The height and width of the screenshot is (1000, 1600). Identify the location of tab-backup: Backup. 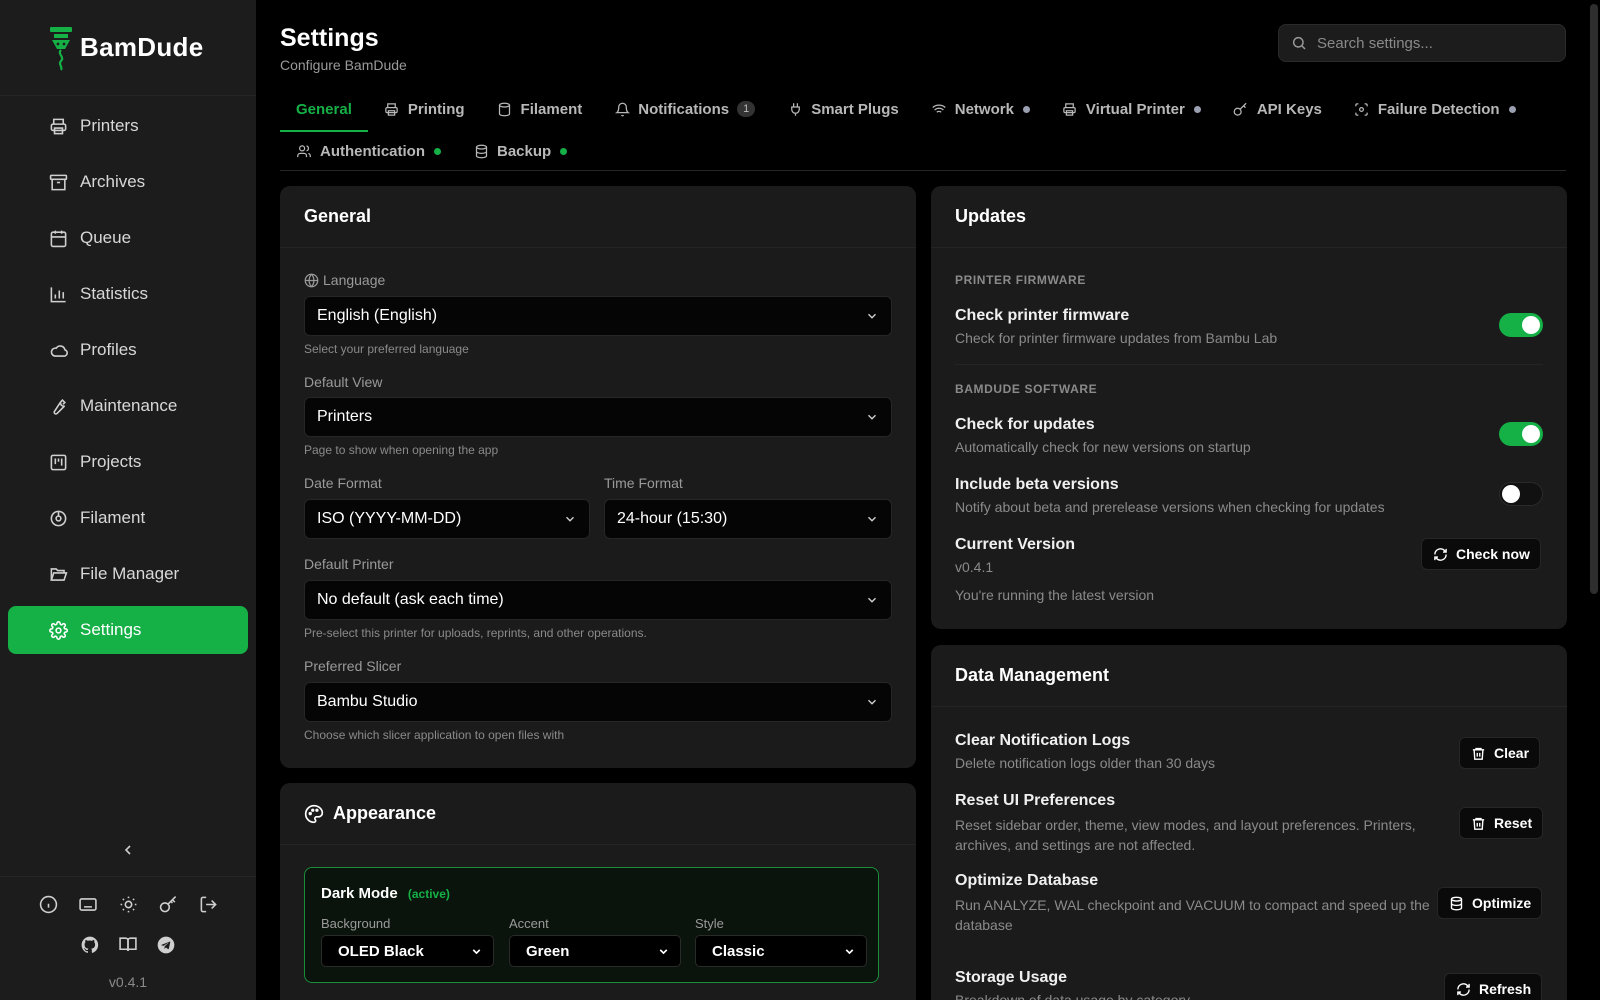
(520, 151).